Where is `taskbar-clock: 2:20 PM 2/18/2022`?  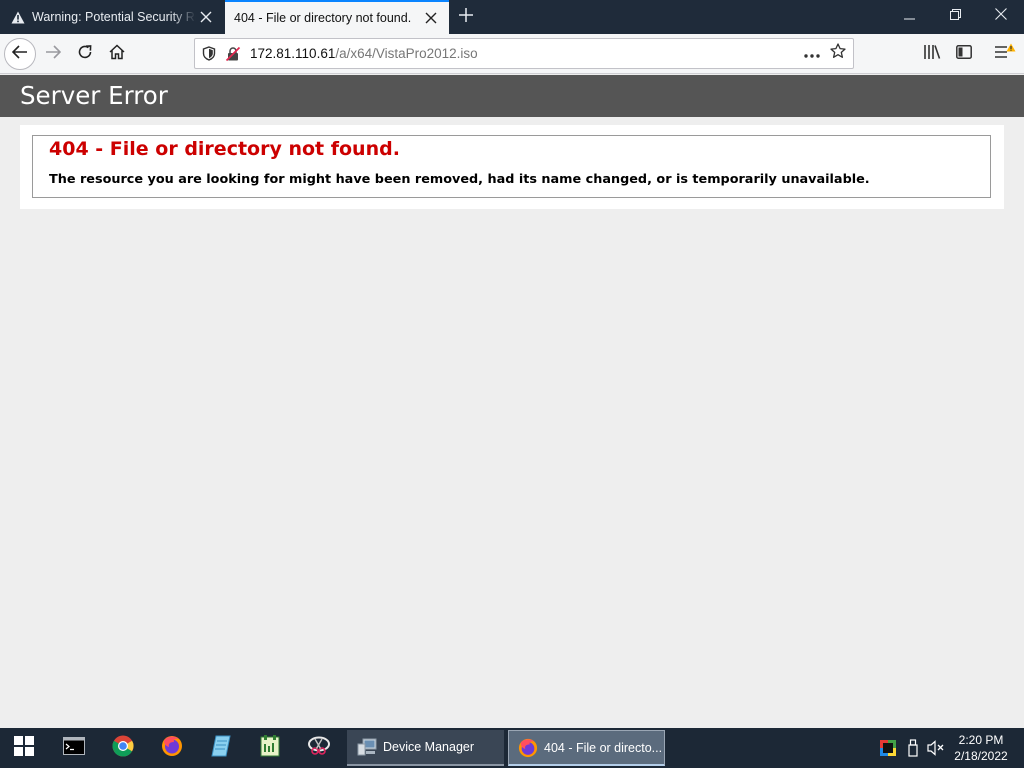 taskbar-clock: 2:20 PM 2/18/2022 is located at coordinates (981, 748).